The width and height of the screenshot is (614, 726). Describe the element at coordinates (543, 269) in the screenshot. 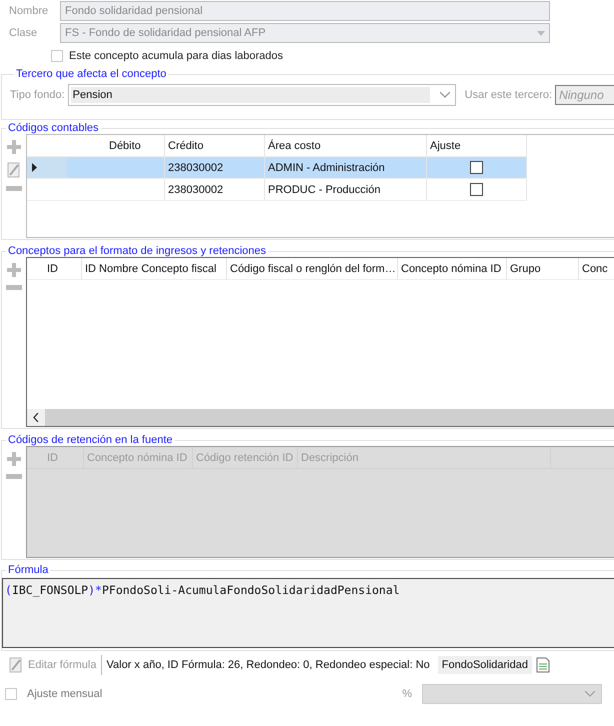

I see `column-header: Grupo` at that location.